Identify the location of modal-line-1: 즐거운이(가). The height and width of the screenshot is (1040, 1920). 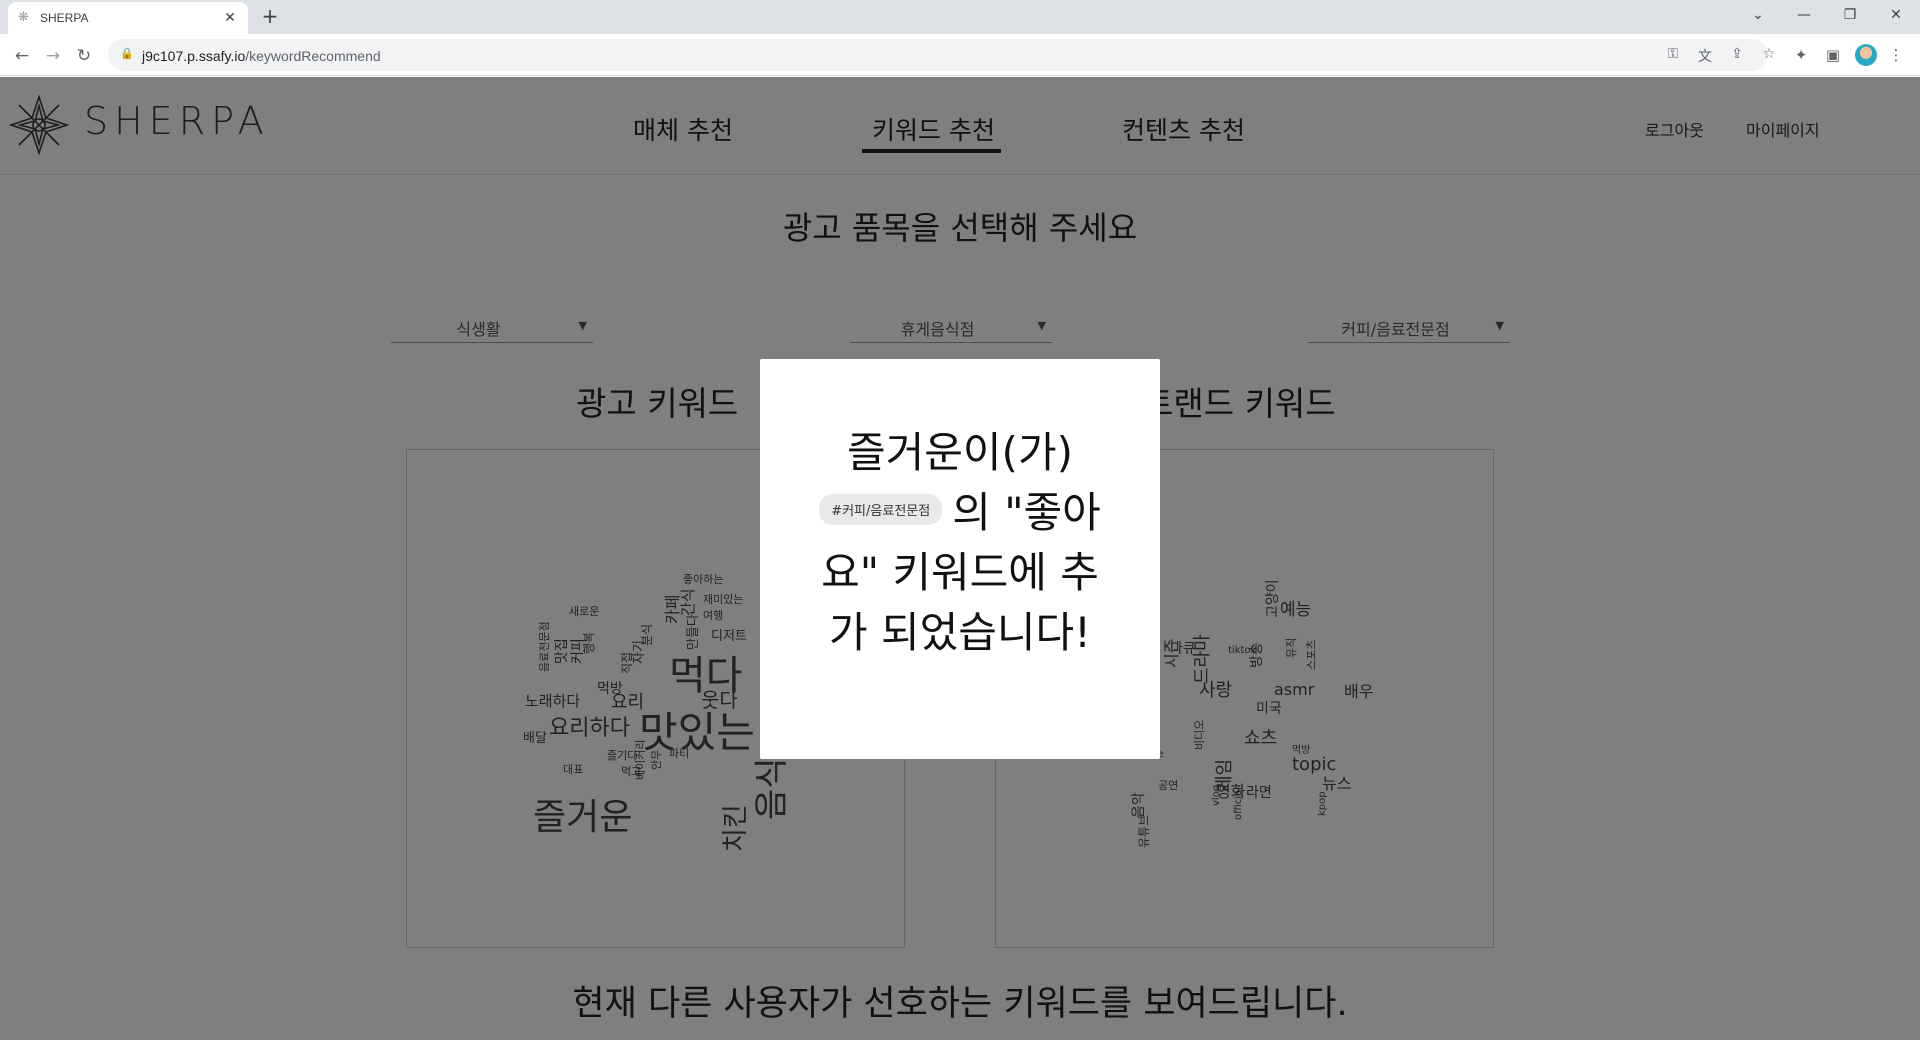
(960, 452).